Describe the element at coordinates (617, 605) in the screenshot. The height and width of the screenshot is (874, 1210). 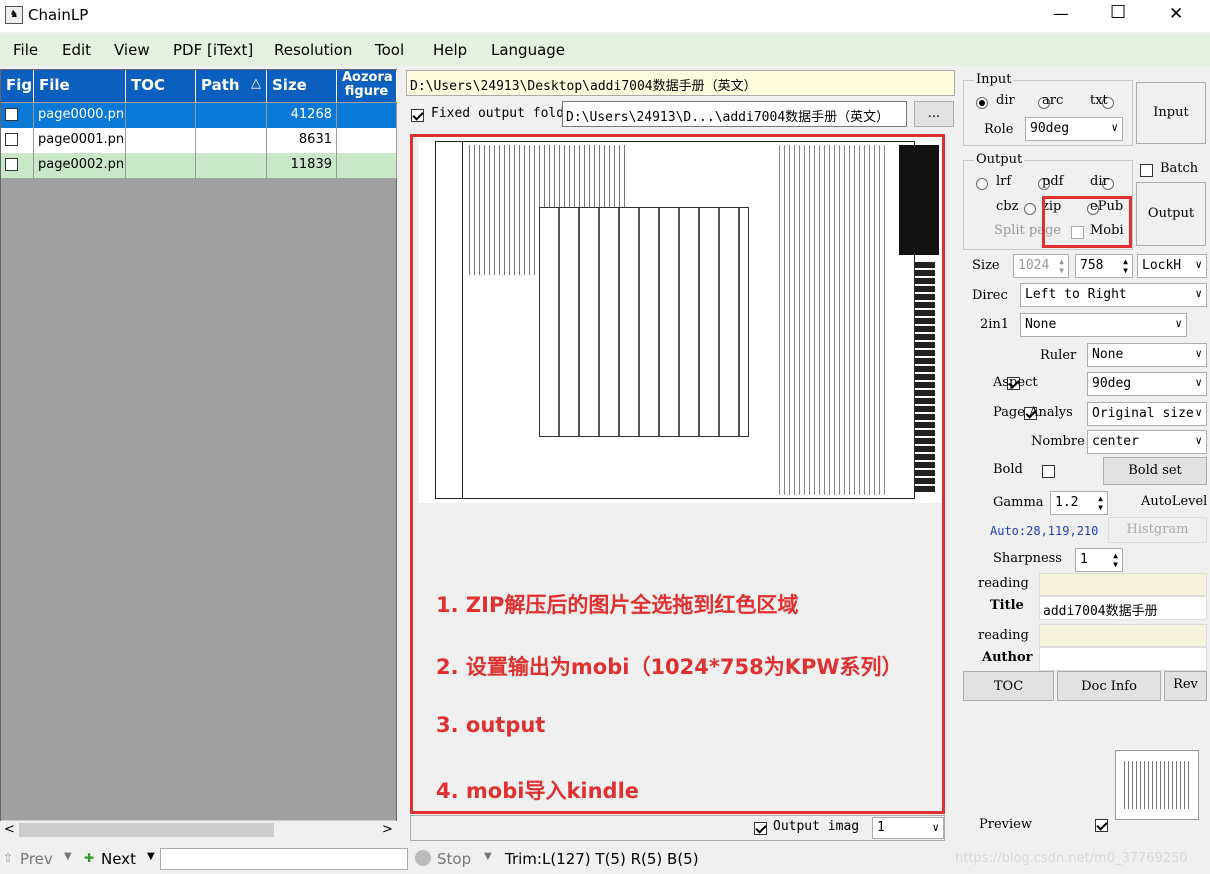
I see `instruction-1: 1. ZIP解压后的图片全选拖到红色区域` at that location.